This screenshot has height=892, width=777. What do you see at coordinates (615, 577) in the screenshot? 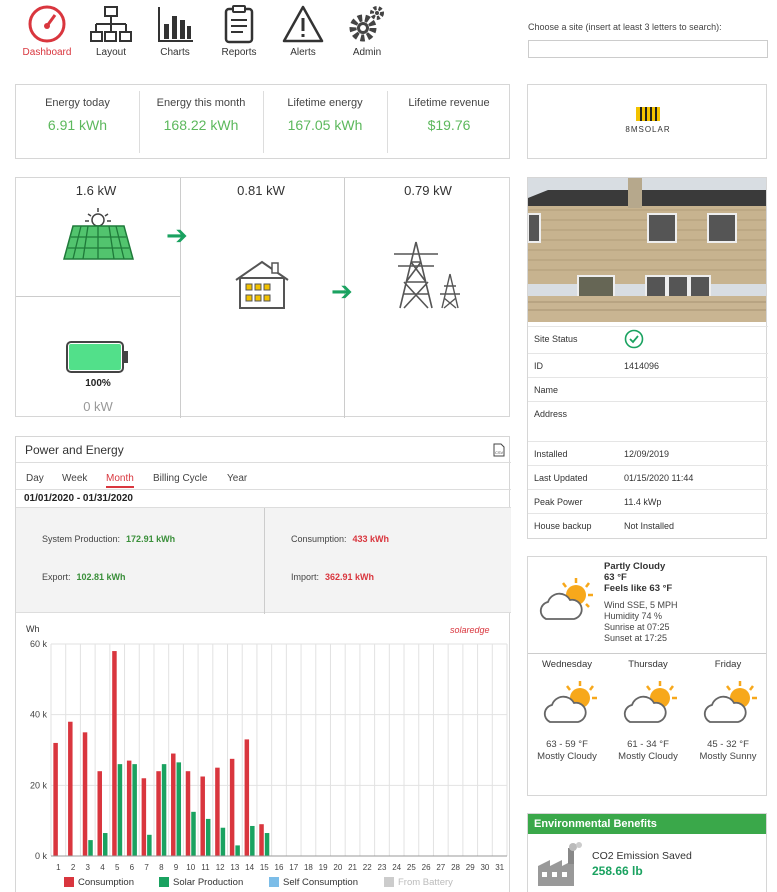
I see `weather-temp: 63 °F` at bounding box center [615, 577].